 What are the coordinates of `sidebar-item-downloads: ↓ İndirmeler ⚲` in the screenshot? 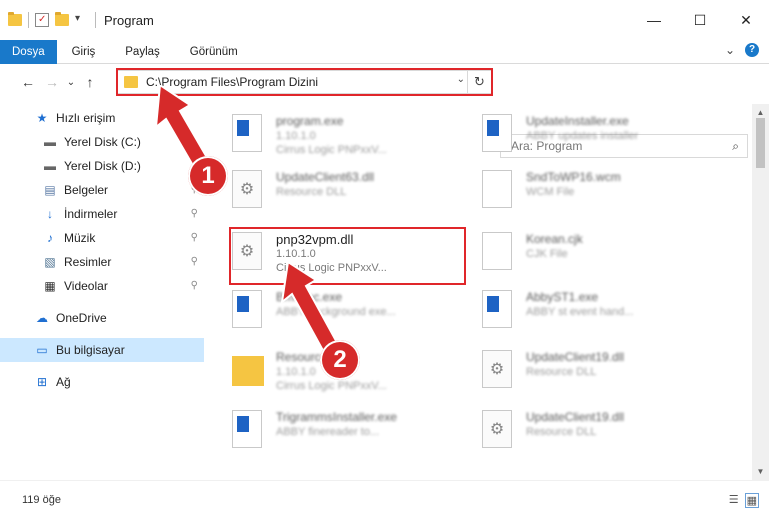 It's located at (102, 214).